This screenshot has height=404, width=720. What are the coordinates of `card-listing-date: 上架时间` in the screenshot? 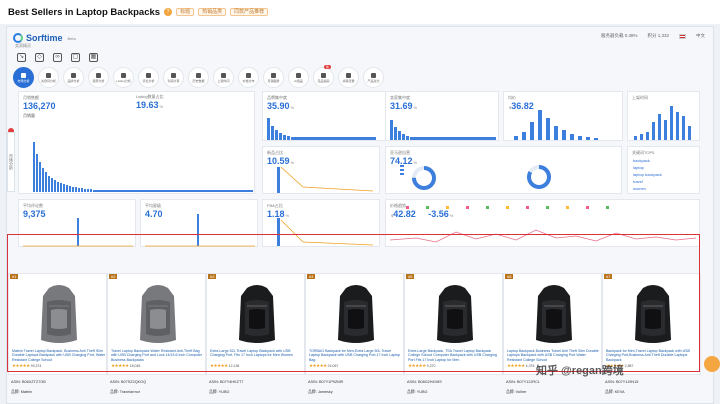 It's located at (663, 116).